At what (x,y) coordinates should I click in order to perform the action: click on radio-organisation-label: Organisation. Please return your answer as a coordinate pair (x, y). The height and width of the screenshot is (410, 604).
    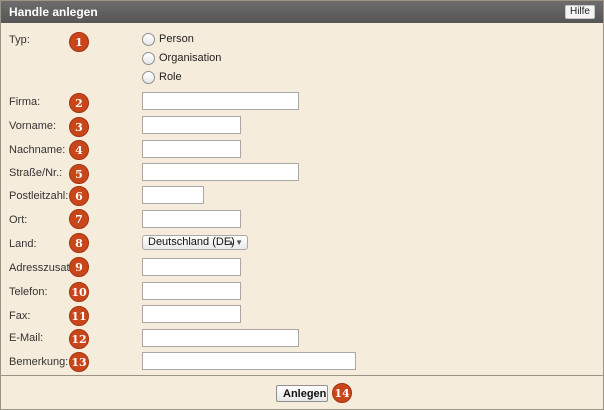
    Looking at the image, I should click on (190, 58).